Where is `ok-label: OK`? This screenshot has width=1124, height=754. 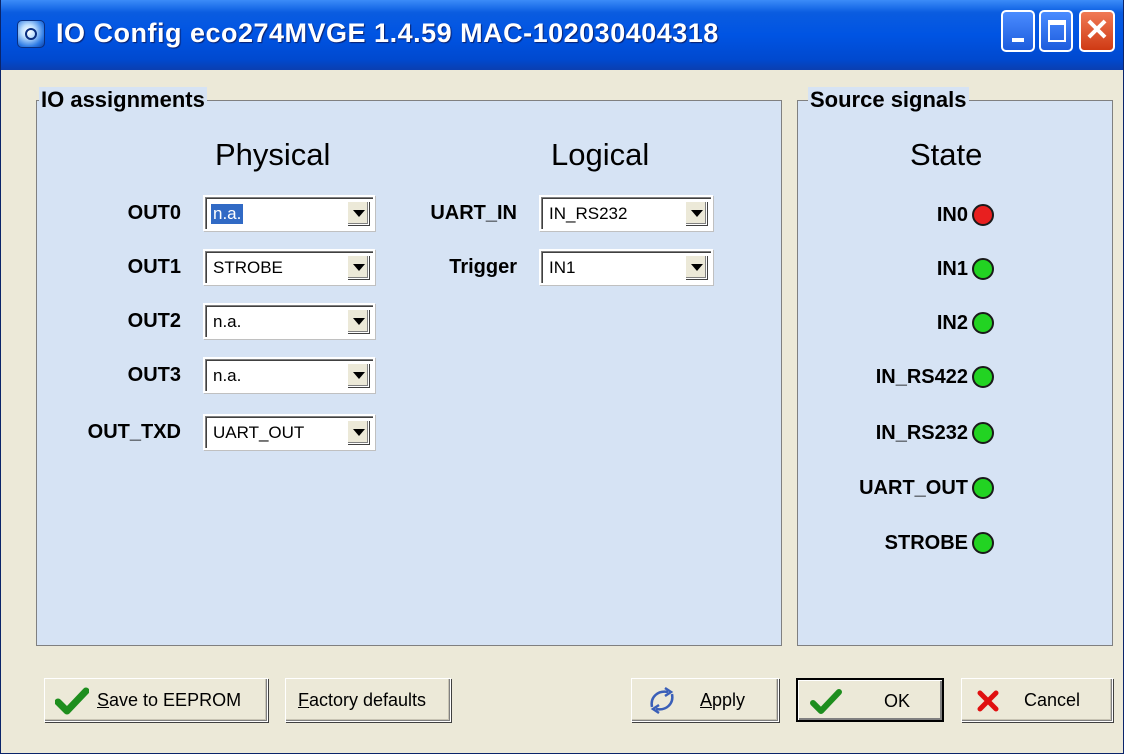
ok-label: OK is located at coordinates (897, 701).